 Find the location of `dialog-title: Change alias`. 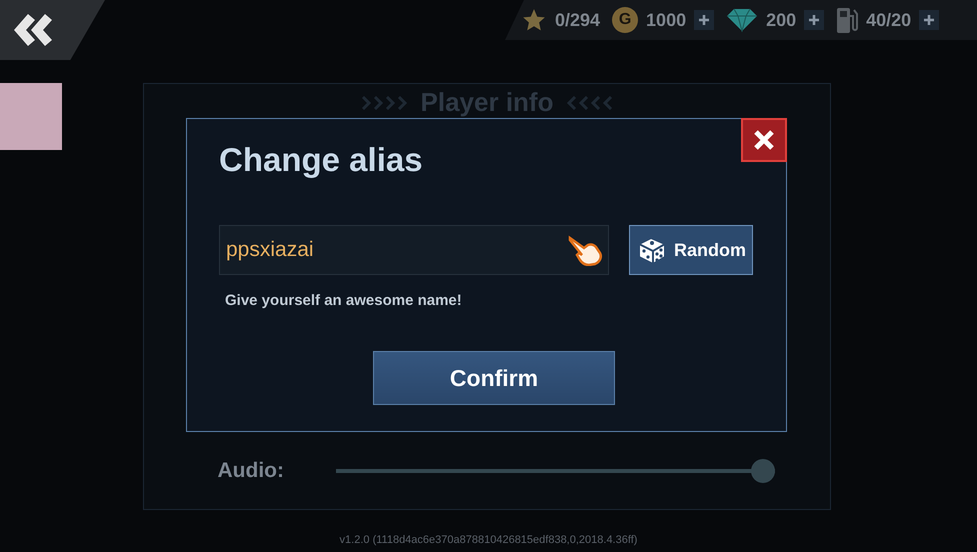

dialog-title: Change alias is located at coordinates (321, 160).